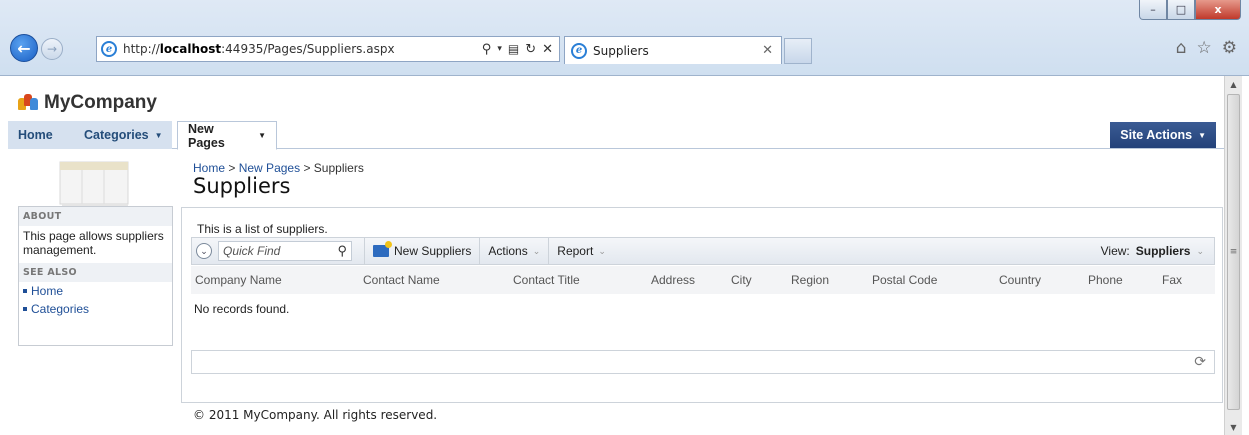  Describe the element at coordinates (95, 309) in the screenshot. I see `sidebar-link-categories: Categories` at that location.